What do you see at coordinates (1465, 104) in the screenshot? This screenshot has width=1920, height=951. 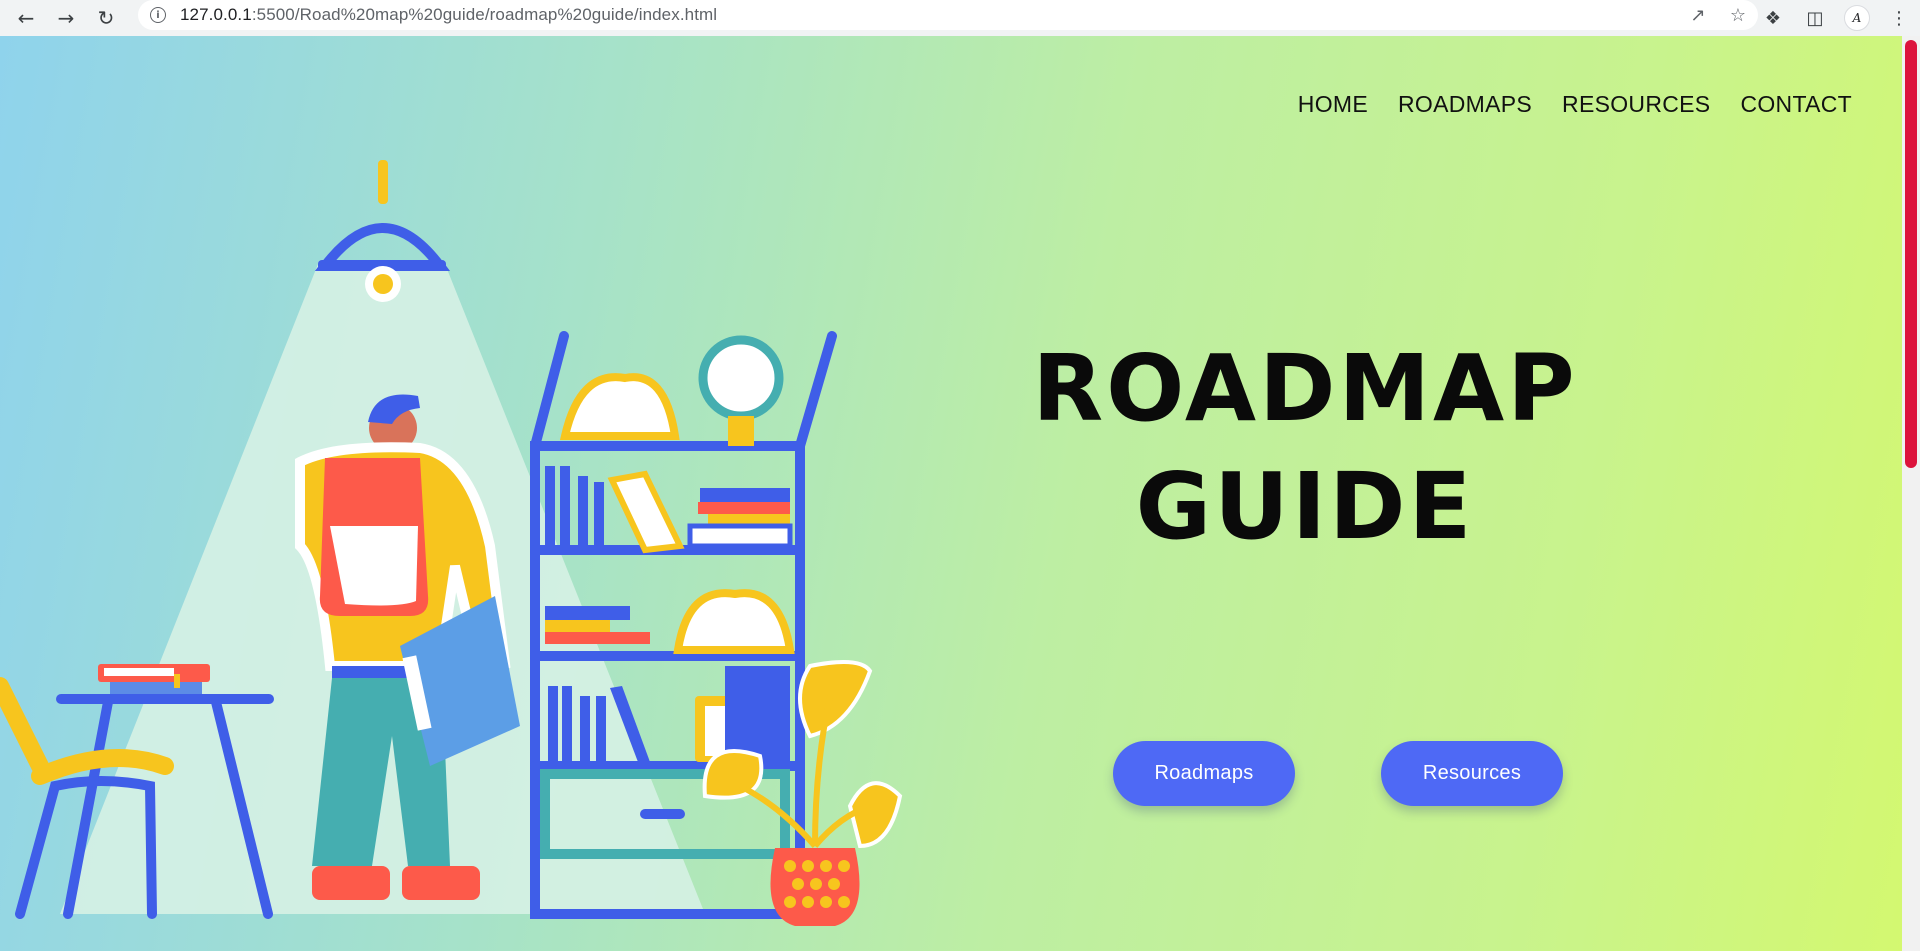 I see `nav-roadmaps: ROADMAPS` at bounding box center [1465, 104].